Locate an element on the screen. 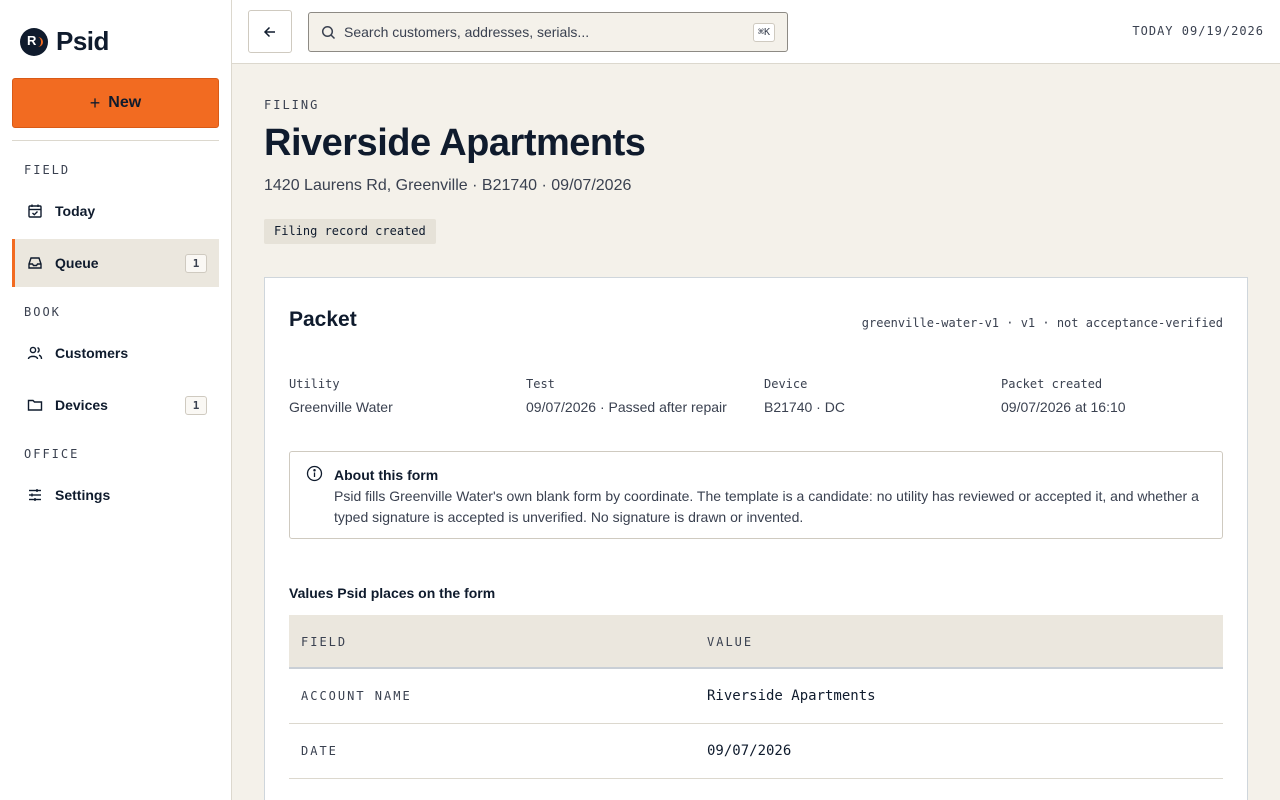  back-button is located at coordinates (270, 31).